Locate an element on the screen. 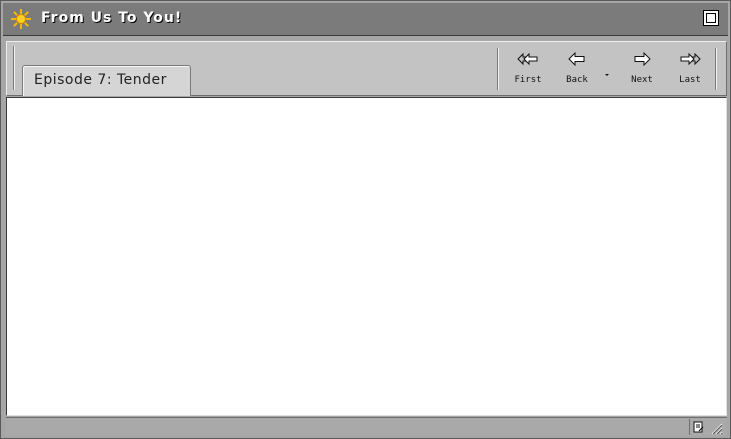  zoom-box-icon is located at coordinates (711, 18).